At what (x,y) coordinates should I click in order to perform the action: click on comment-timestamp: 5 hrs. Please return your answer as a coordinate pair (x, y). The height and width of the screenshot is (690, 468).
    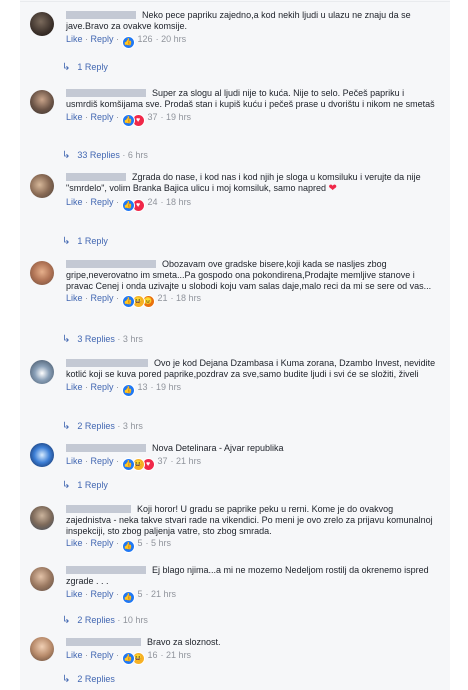
    Looking at the image, I should click on (161, 543).